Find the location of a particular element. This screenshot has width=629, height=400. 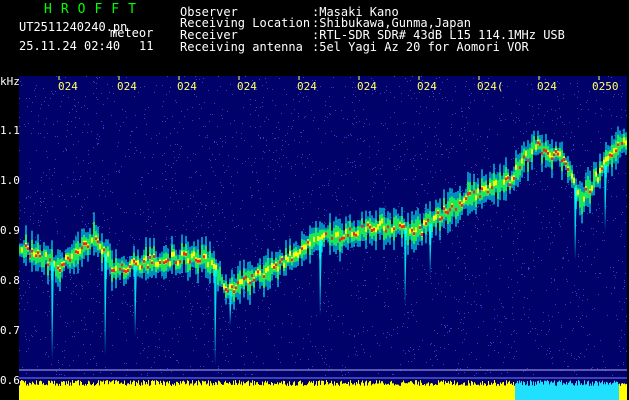

y-tick-0-9: 0.9 is located at coordinates (10, 230).